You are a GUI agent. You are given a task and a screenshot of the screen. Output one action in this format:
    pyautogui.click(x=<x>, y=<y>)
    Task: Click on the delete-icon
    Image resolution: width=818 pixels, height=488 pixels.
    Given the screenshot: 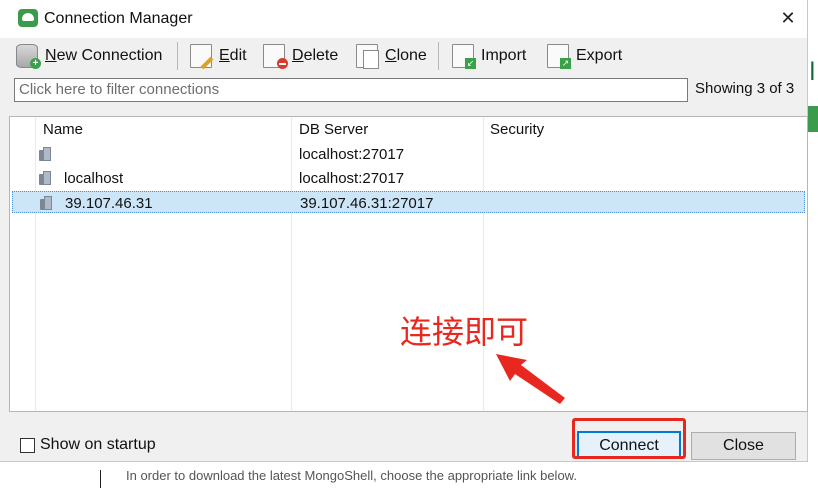 What is the action you would take?
    pyautogui.click(x=275, y=56)
    